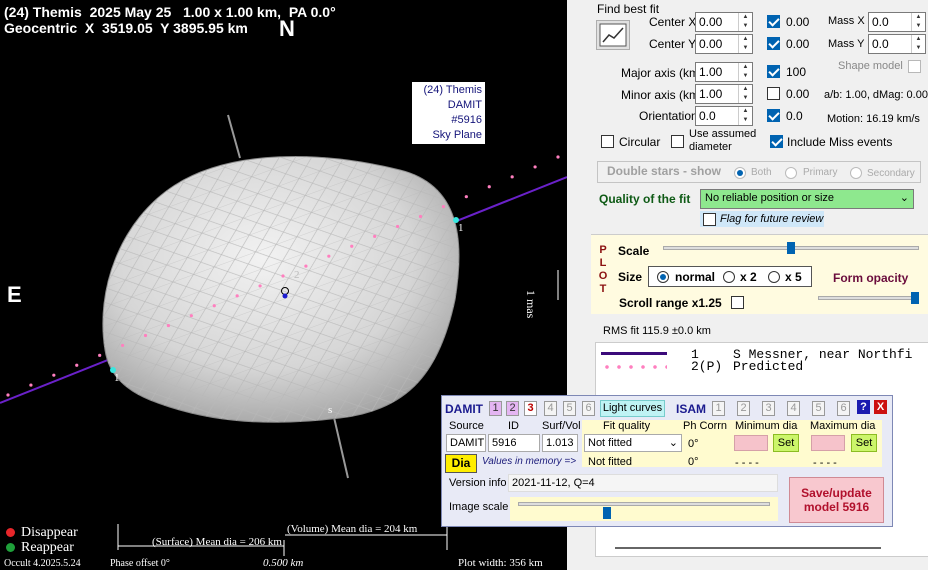 Image resolution: width=928 pixels, height=570 pixels. What do you see at coordinates (466, 443) in the screenshot?
I see `source-value: DAMIT` at bounding box center [466, 443].